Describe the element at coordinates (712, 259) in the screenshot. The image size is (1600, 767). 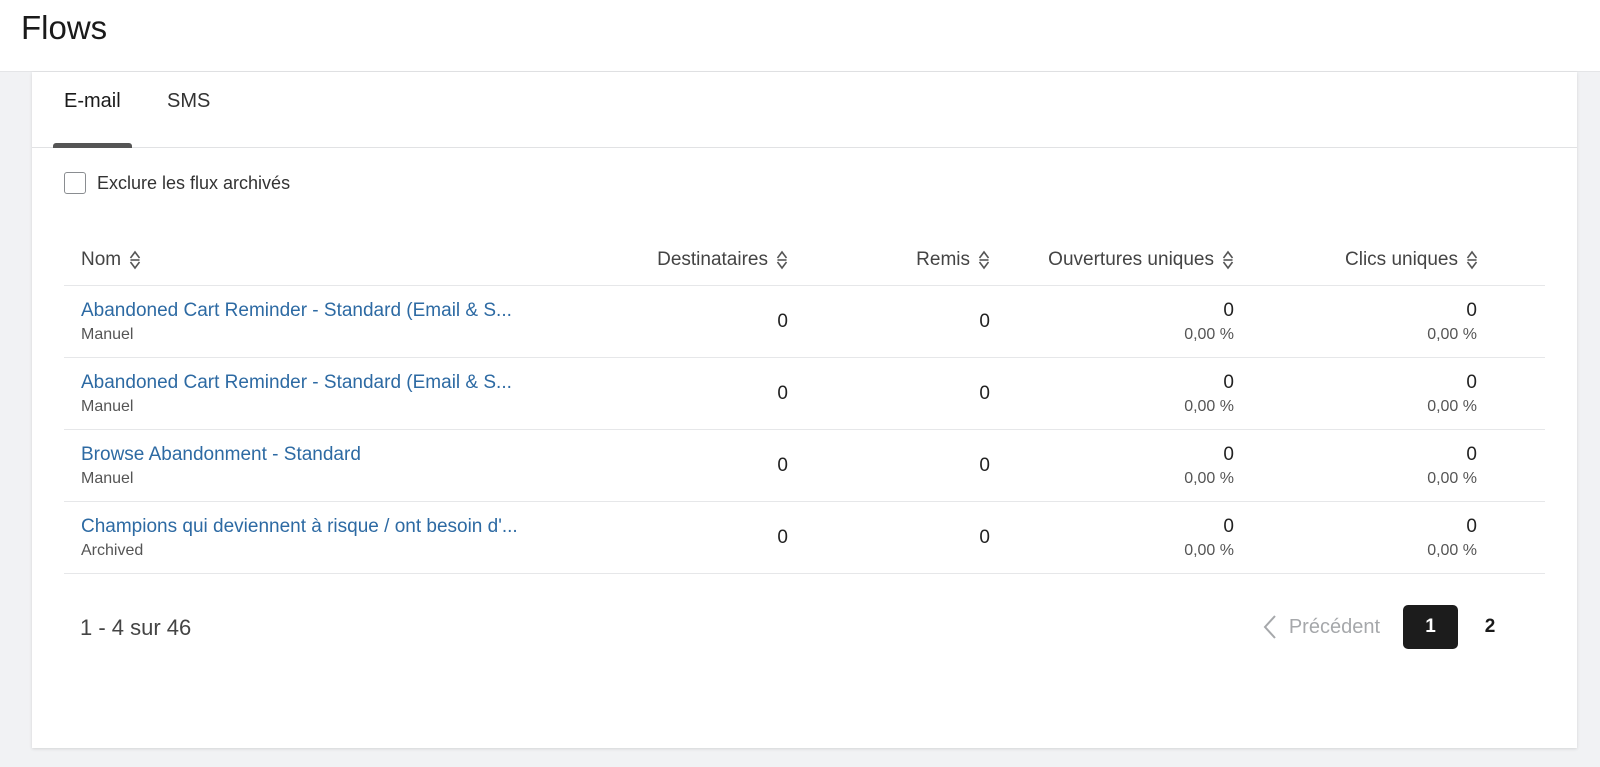
I see `column-header-recipients-label: Destinataires` at that location.